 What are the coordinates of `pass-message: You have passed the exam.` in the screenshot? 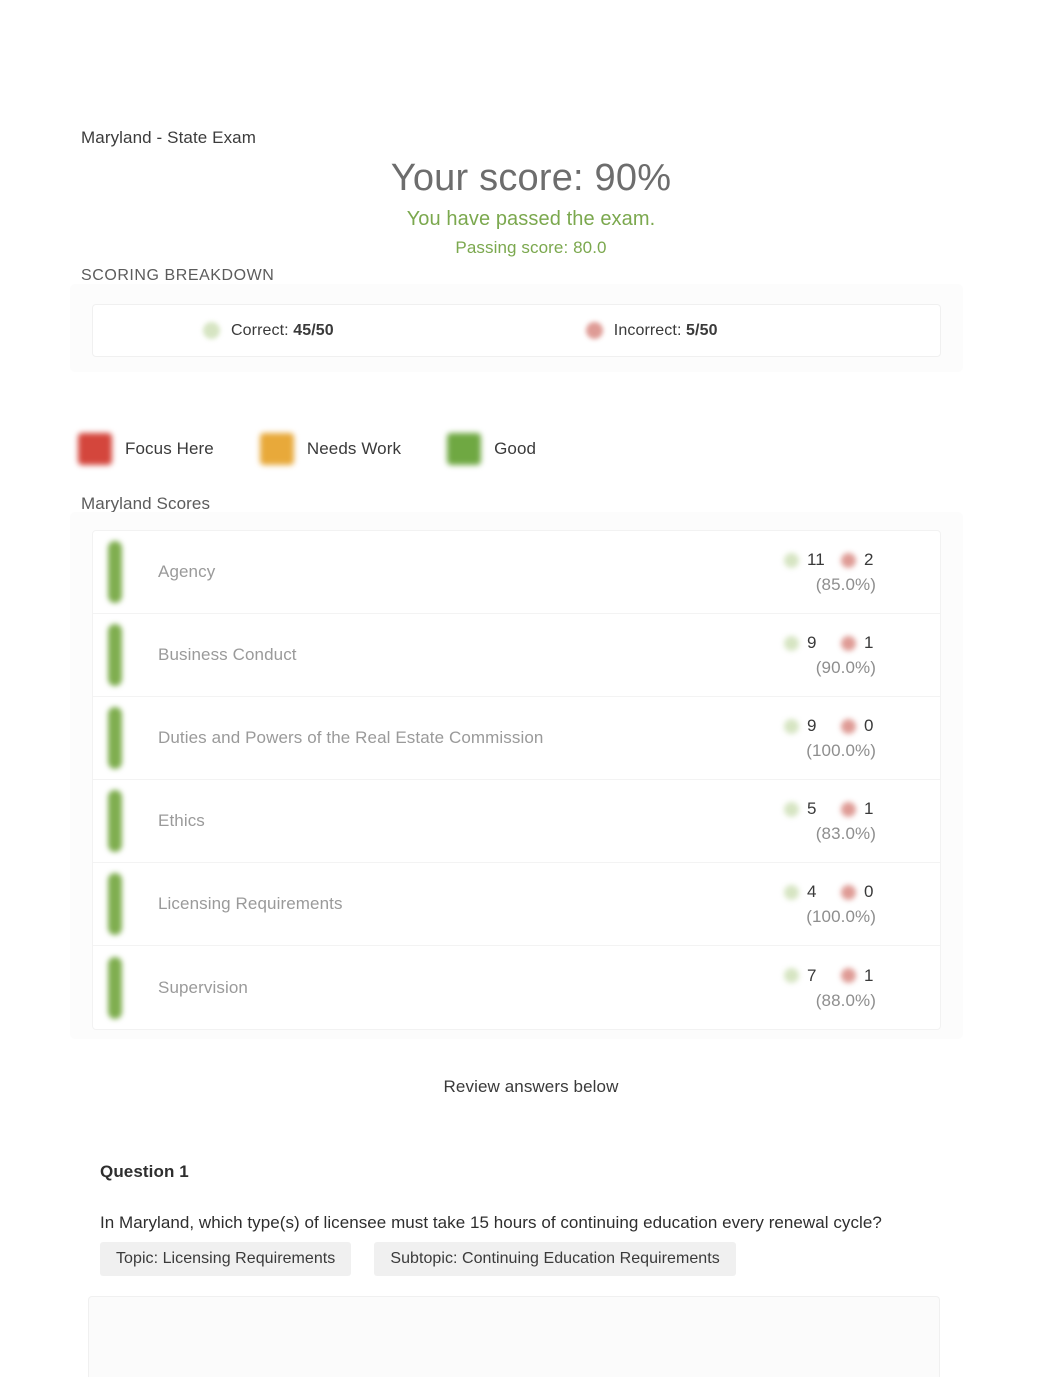 It's located at (531, 219).